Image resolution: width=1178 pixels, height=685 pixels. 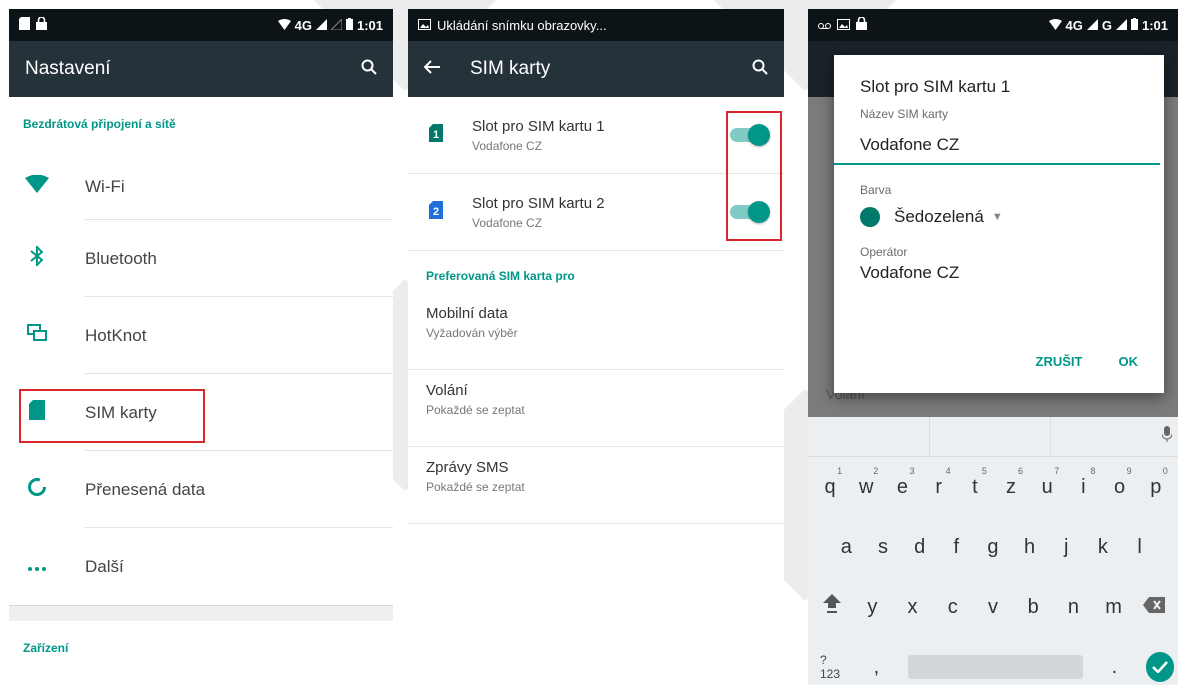 What do you see at coordinates (467, 313) in the screenshot?
I see `pref-title: Mobilní data` at bounding box center [467, 313].